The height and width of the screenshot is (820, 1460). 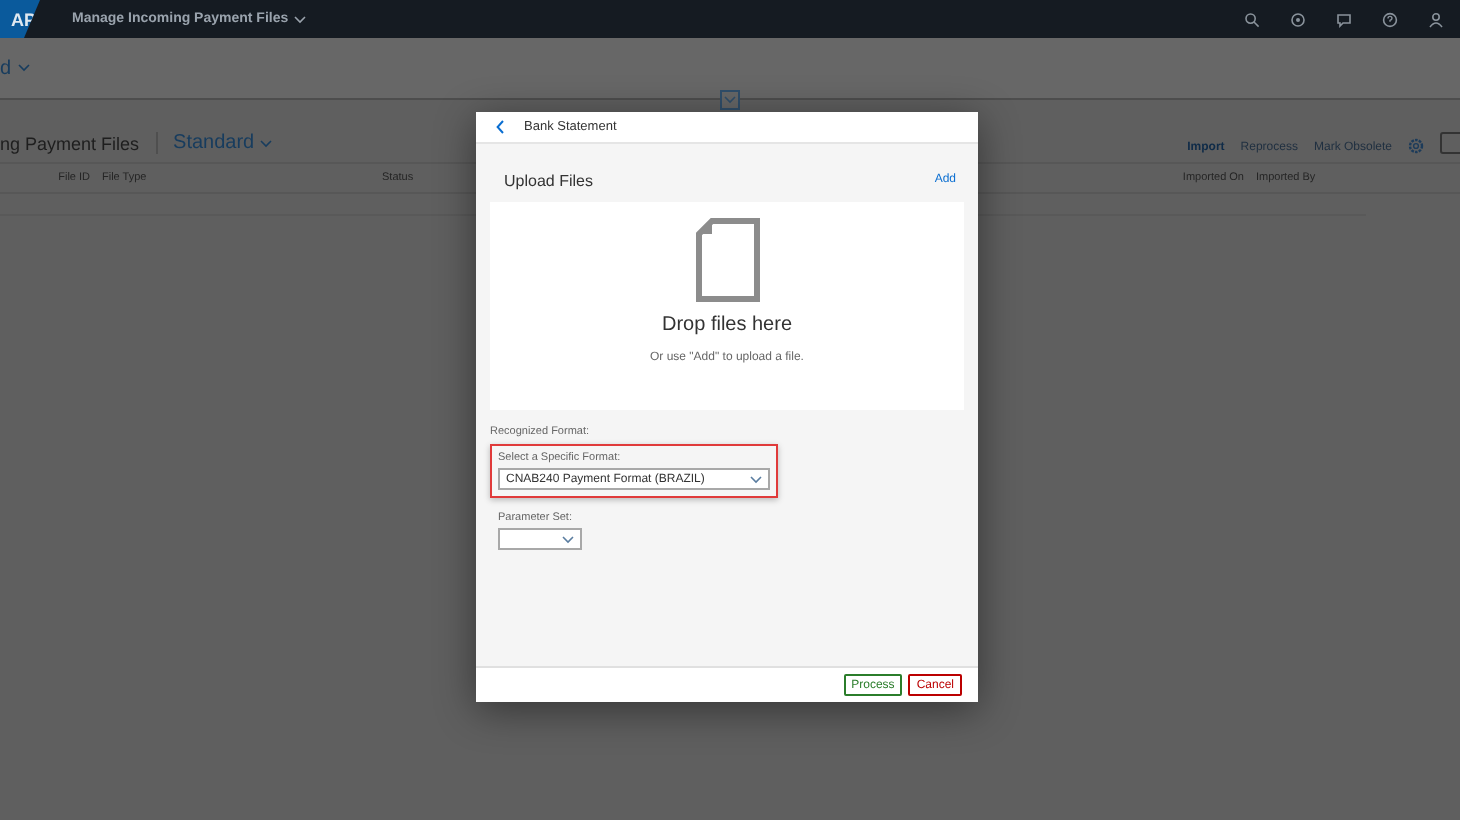 I want to click on help-icon, so click(x=1390, y=19).